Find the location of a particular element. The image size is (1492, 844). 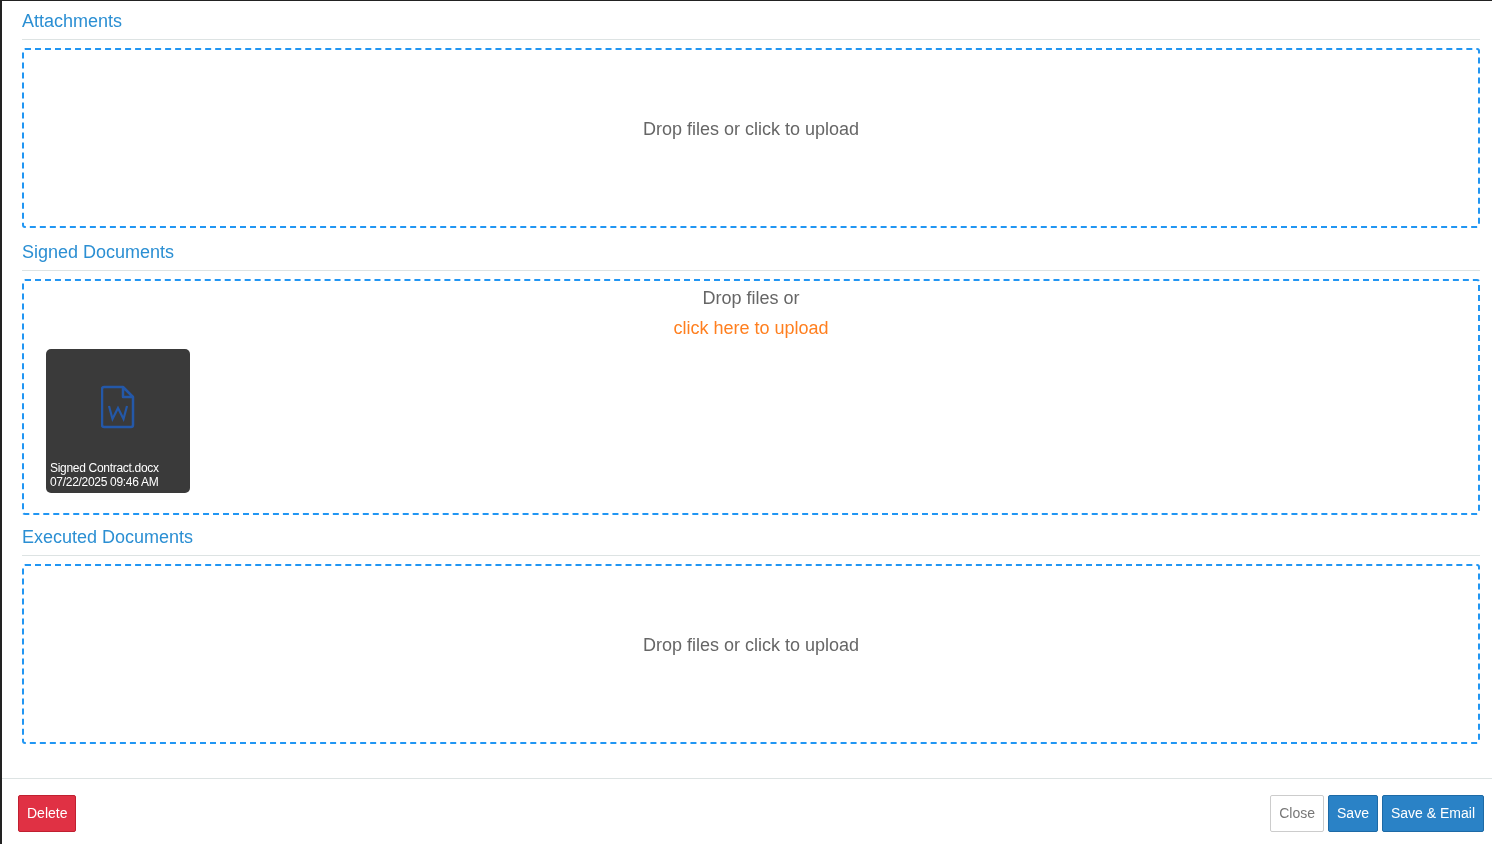

action-button: Save is located at coordinates (1353, 813).